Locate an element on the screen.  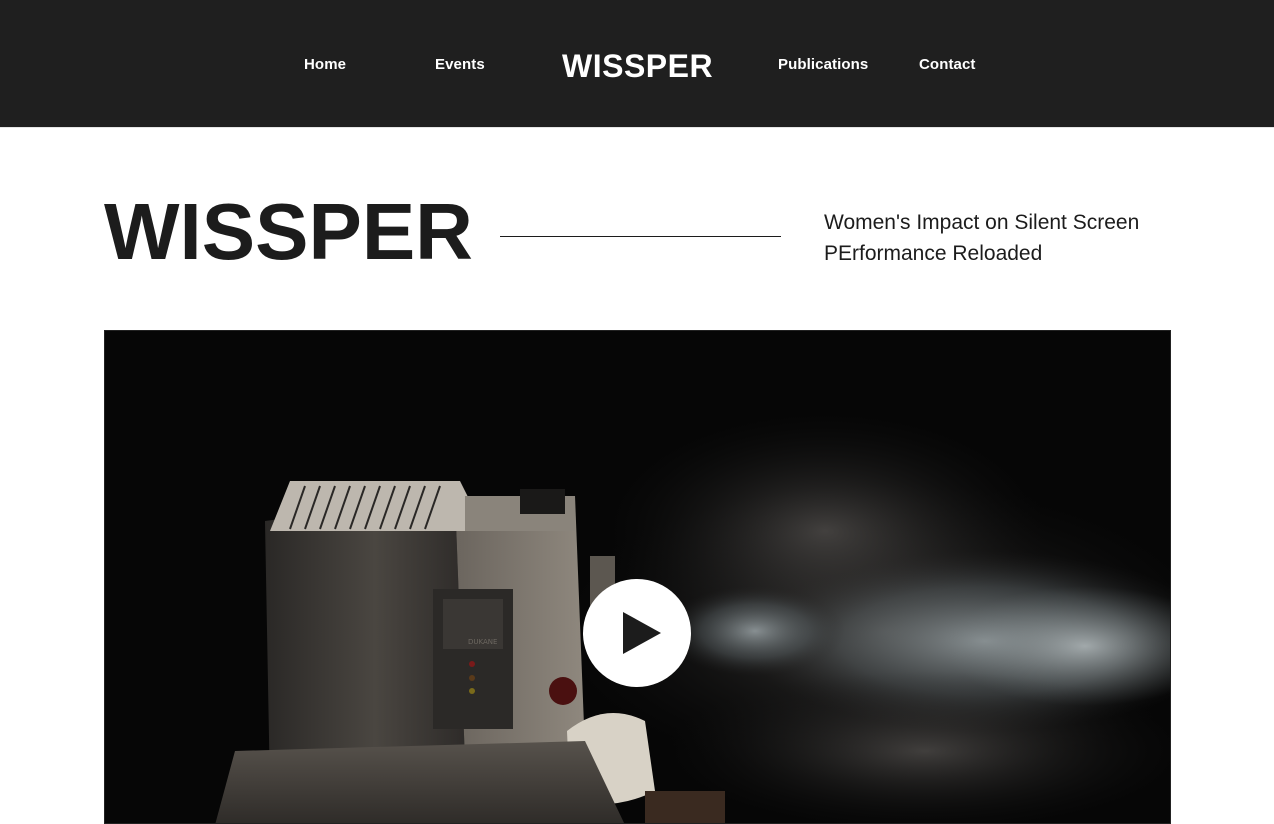
nav-events-link: Events is located at coordinates (460, 64).